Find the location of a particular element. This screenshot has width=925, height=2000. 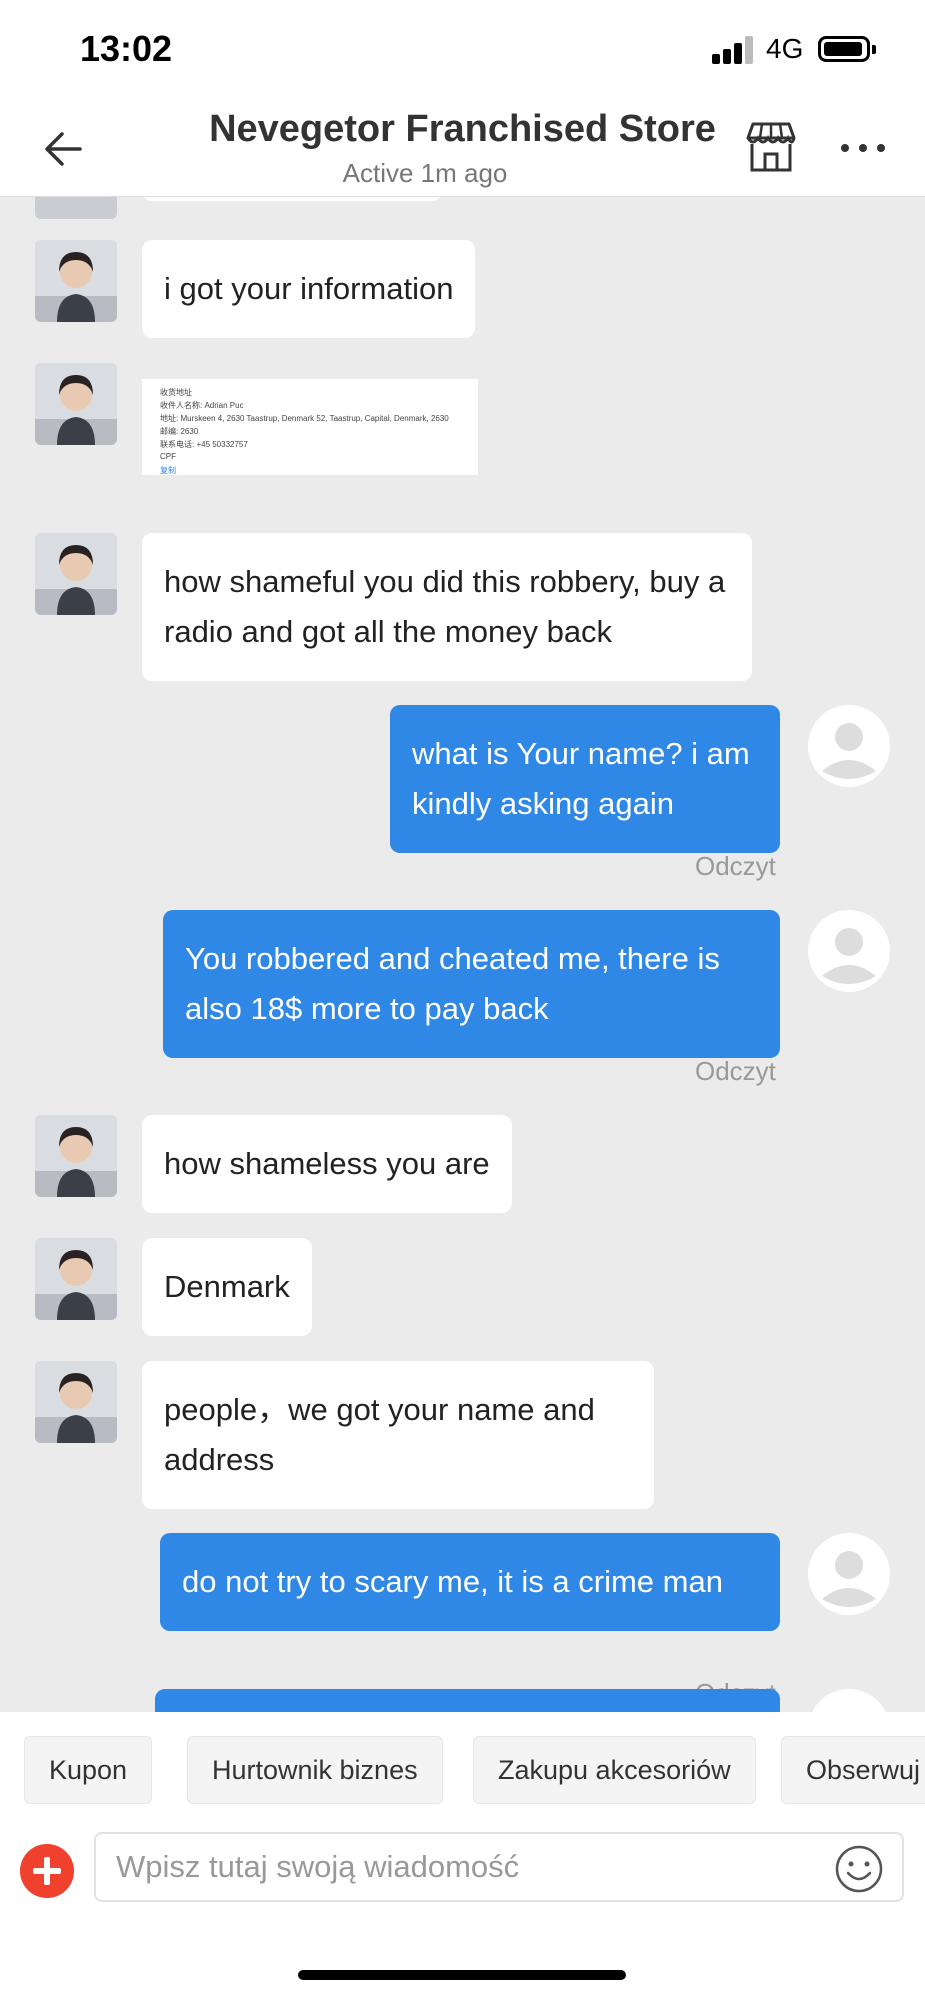

message-bubble-incoming: people，we got your name and address is located at coordinates (398, 1435).